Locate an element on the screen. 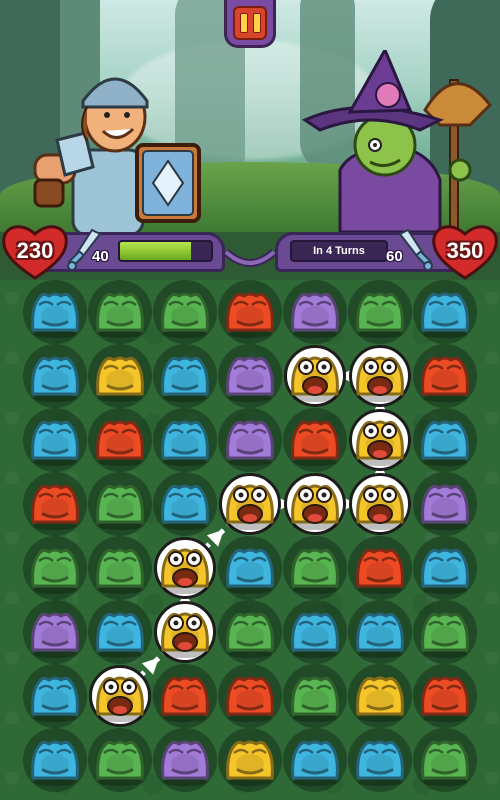 This screenshot has height=800, width=500. battle-status-bar: 230 40 In 4 Turns 60 350 is located at coordinates (250, 251).